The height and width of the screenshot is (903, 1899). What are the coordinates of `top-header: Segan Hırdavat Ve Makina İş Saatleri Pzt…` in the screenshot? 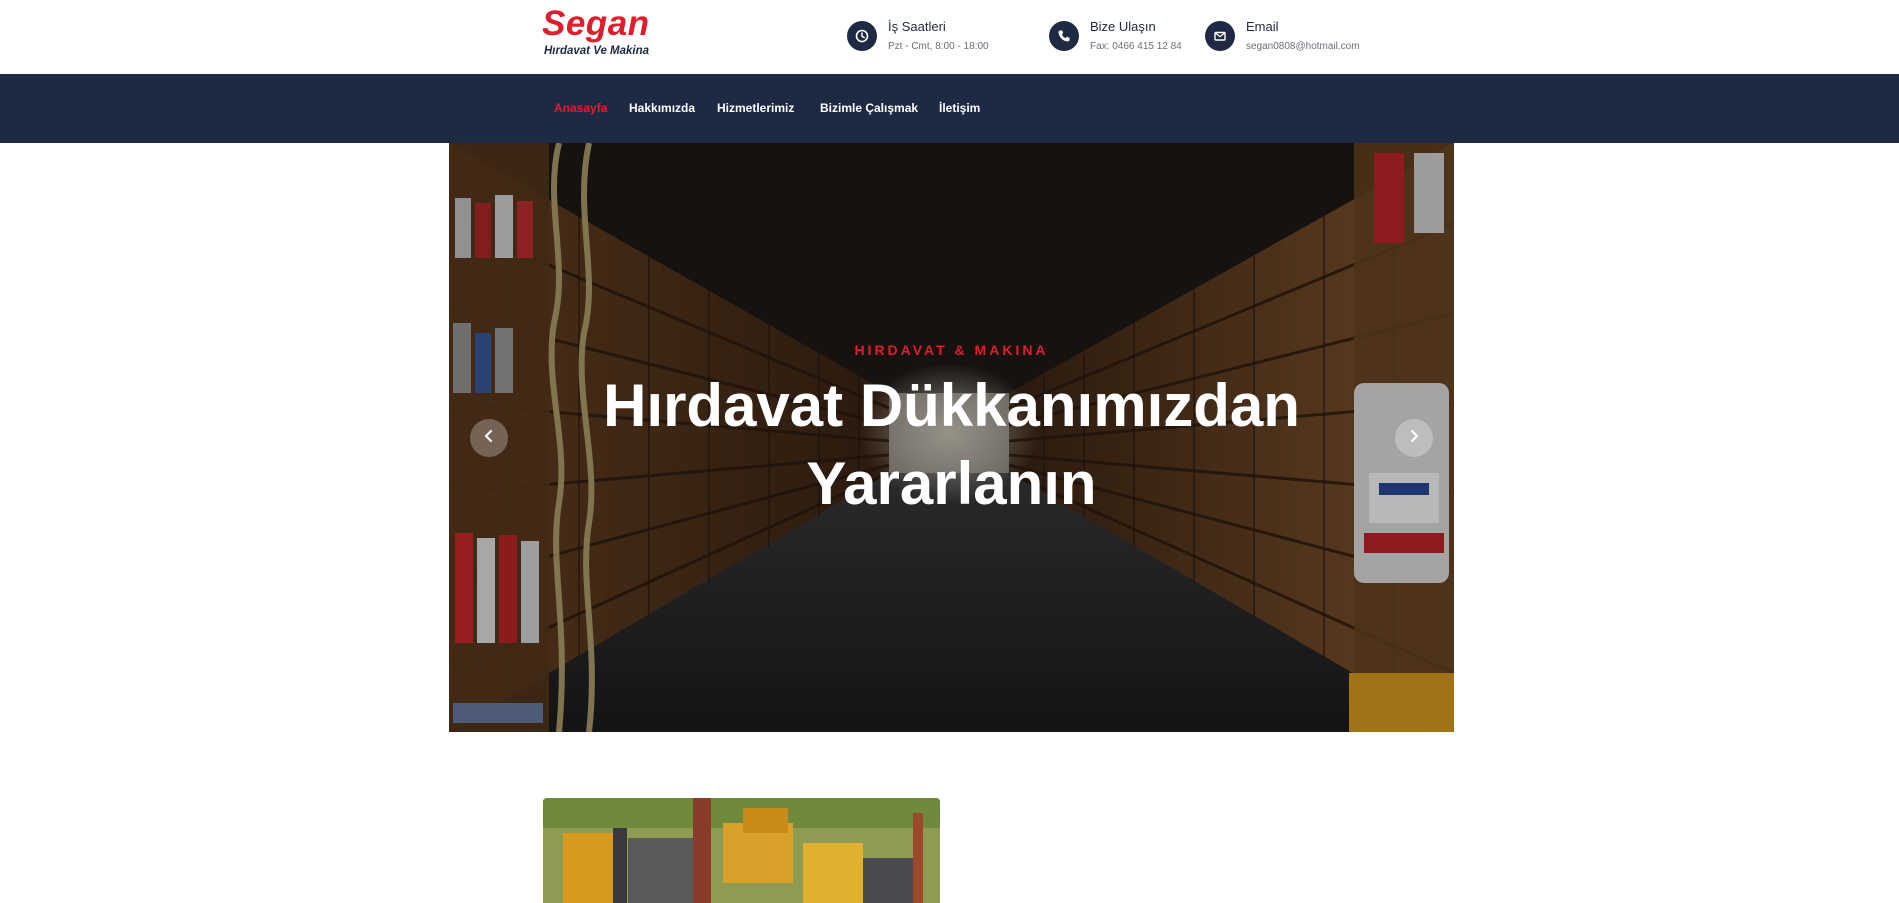 It's located at (949, 37).